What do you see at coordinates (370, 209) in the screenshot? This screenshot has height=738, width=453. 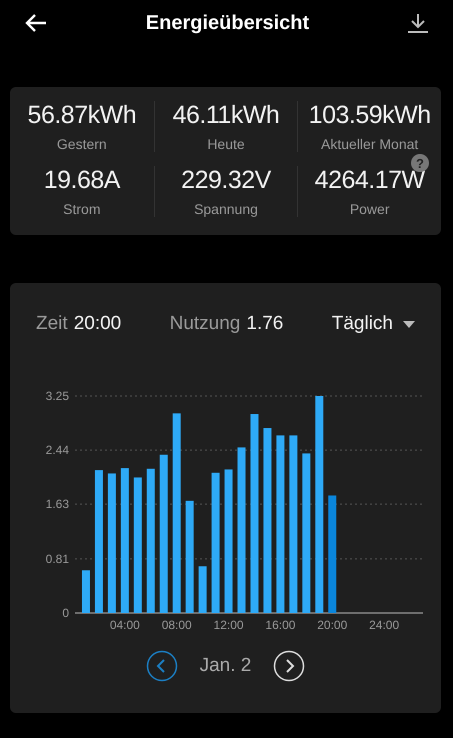 I see `stat-label: Power` at bounding box center [370, 209].